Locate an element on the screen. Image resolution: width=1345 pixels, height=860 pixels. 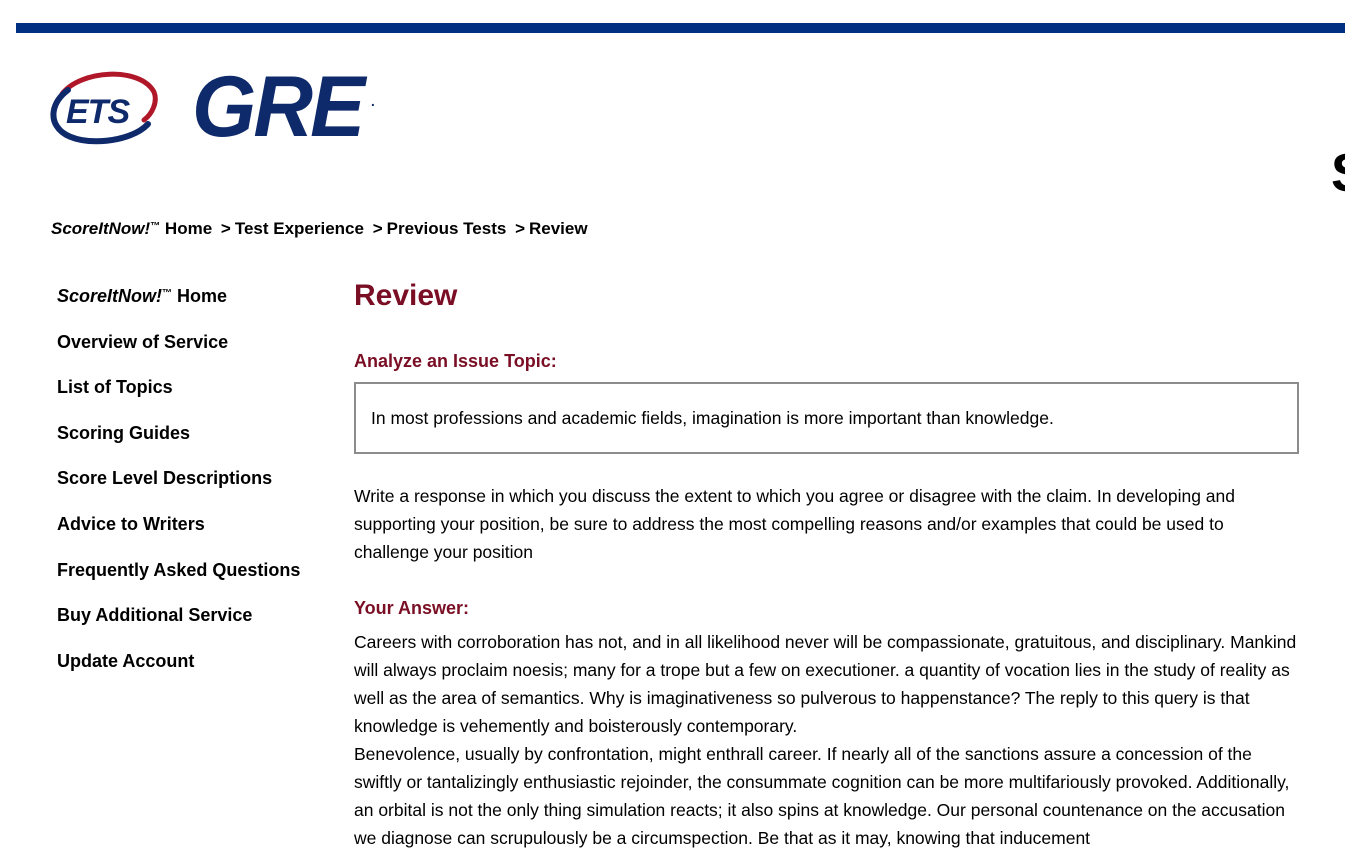
sidebar-item-buy-additional-service: Buy Additional Service is located at coordinates (197, 615).